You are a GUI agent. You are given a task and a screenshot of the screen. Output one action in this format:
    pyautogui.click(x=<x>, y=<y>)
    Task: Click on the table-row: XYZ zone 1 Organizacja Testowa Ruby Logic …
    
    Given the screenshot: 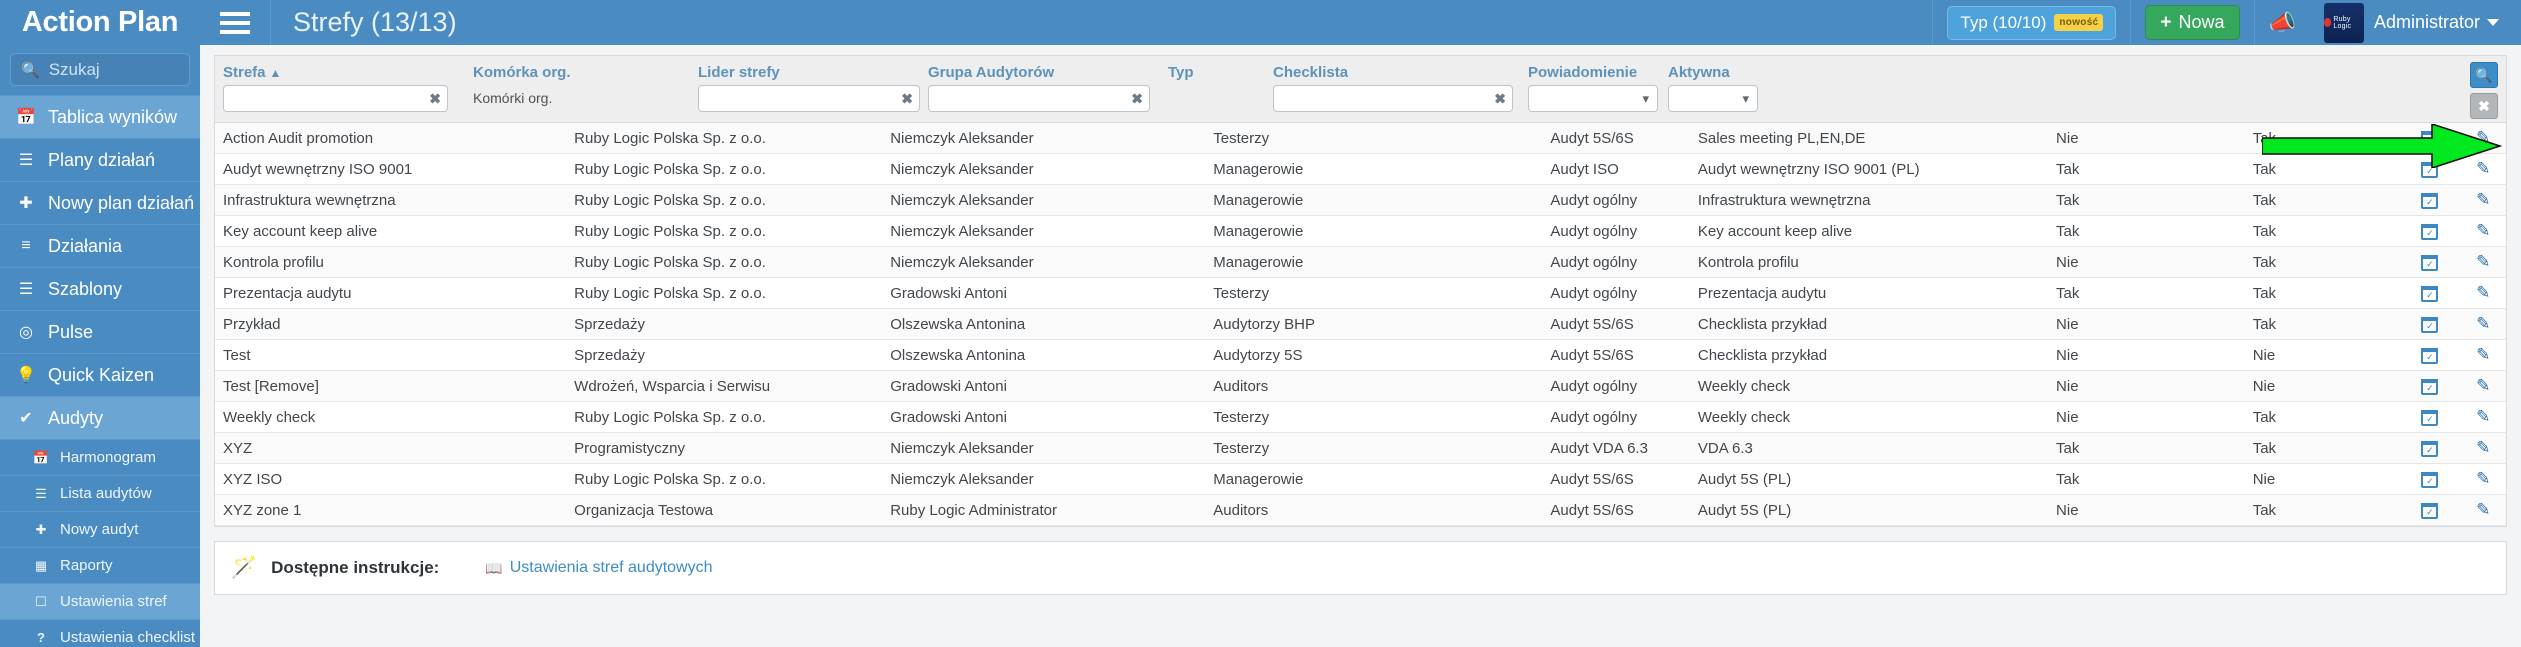 What is the action you would take?
    pyautogui.click(x=1360, y=510)
    